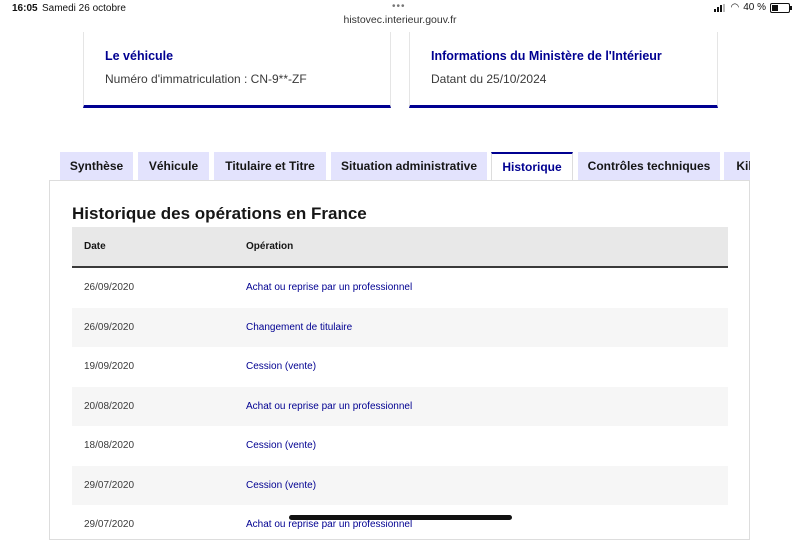 This screenshot has width=800, height=545. I want to click on home-indicator, so click(400, 517).